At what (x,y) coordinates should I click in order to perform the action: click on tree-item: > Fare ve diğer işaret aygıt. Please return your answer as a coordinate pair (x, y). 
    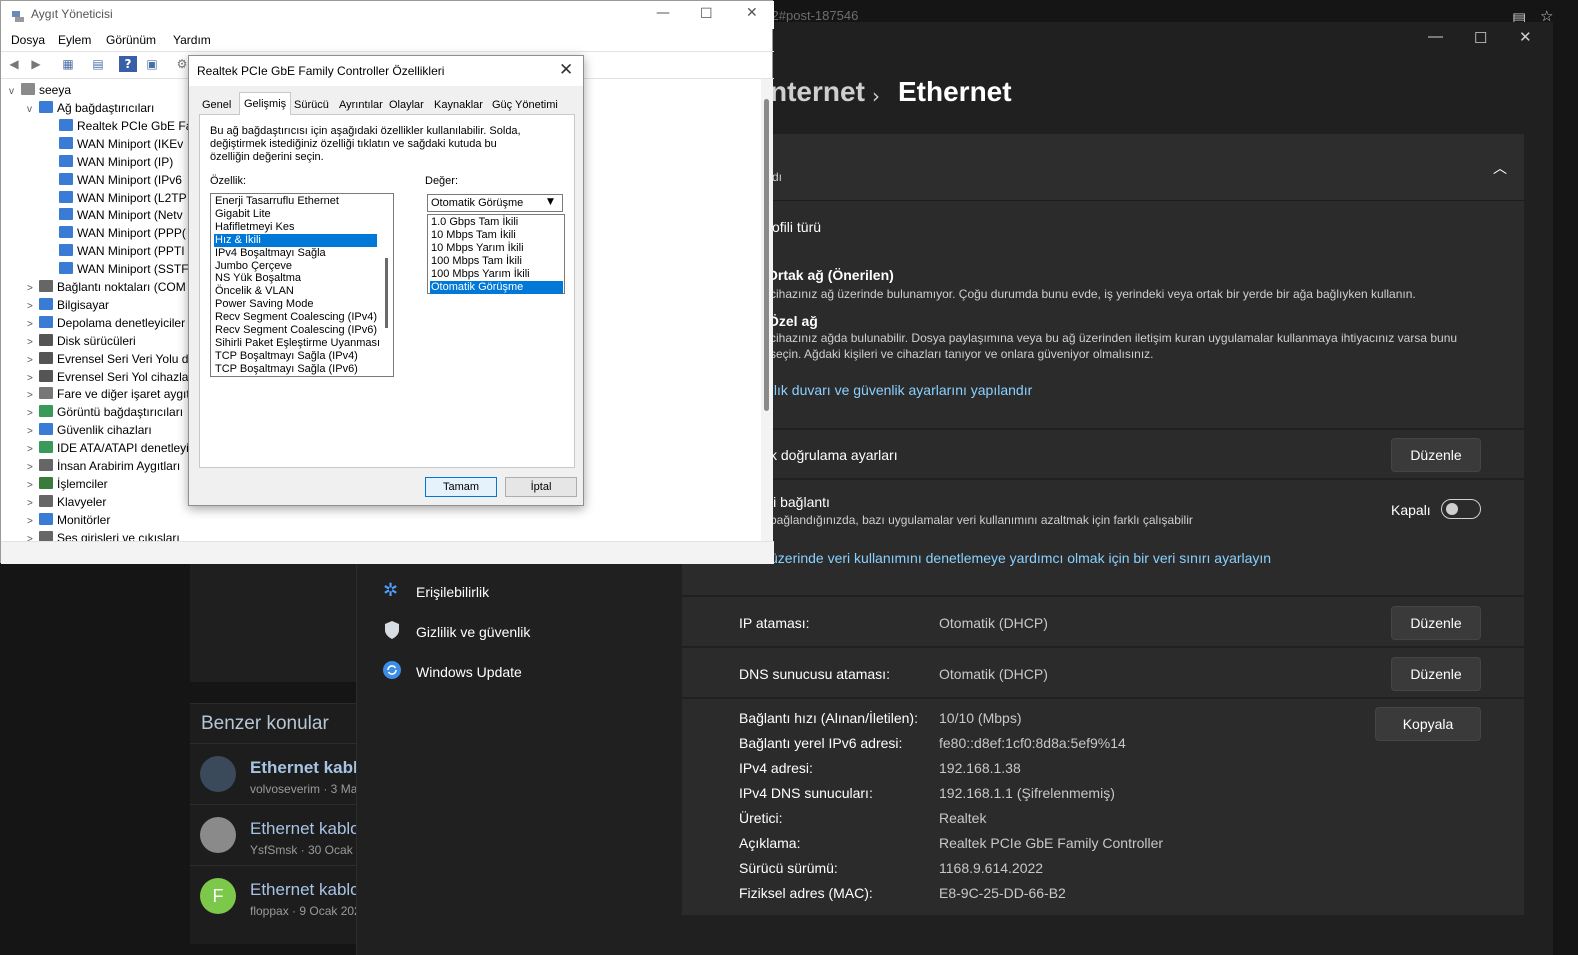
    Looking at the image, I should click on (108, 394).